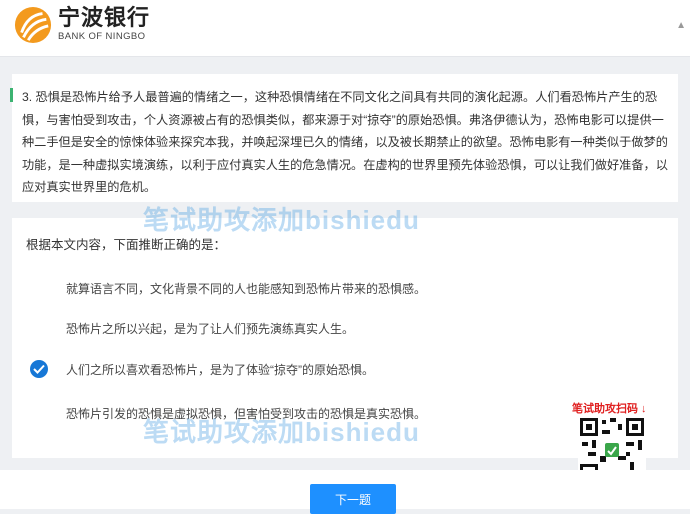 Image resolution: width=690 pixels, height=514 pixels. What do you see at coordinates (609, 409) in the screenshot?
I see `qr-label: 笔试助攻扫码 ↓` at bounding box center [609, 409].